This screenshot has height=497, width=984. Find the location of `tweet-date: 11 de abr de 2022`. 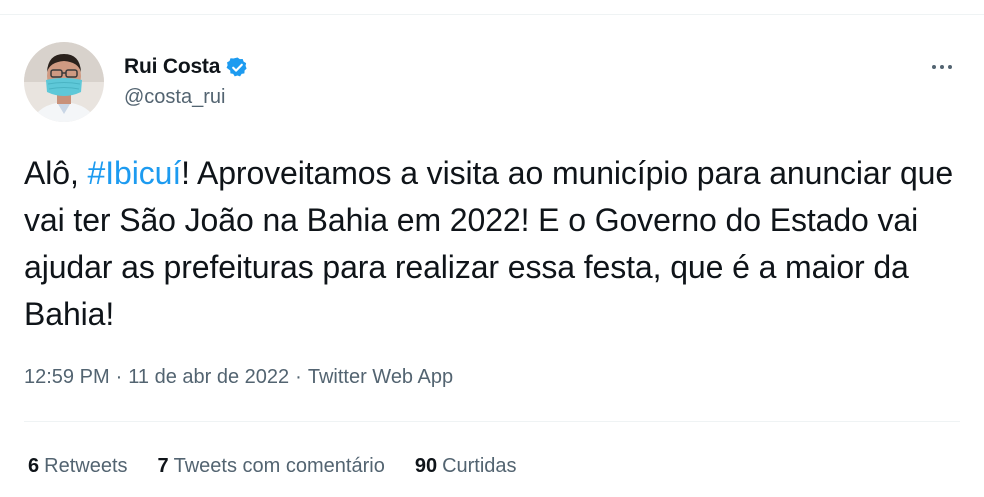

tweet-date: 11 de abr de 2022 is located at coordinates (208, 377).